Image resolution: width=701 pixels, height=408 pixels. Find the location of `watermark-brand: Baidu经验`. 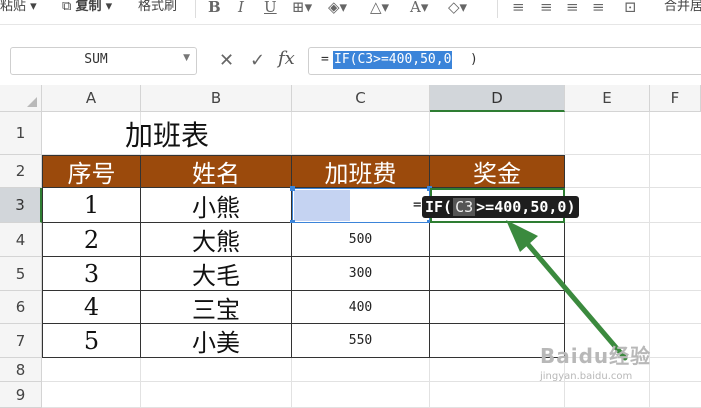

watermark-brand: Baidu经验 is located at coordinates (596, 356).